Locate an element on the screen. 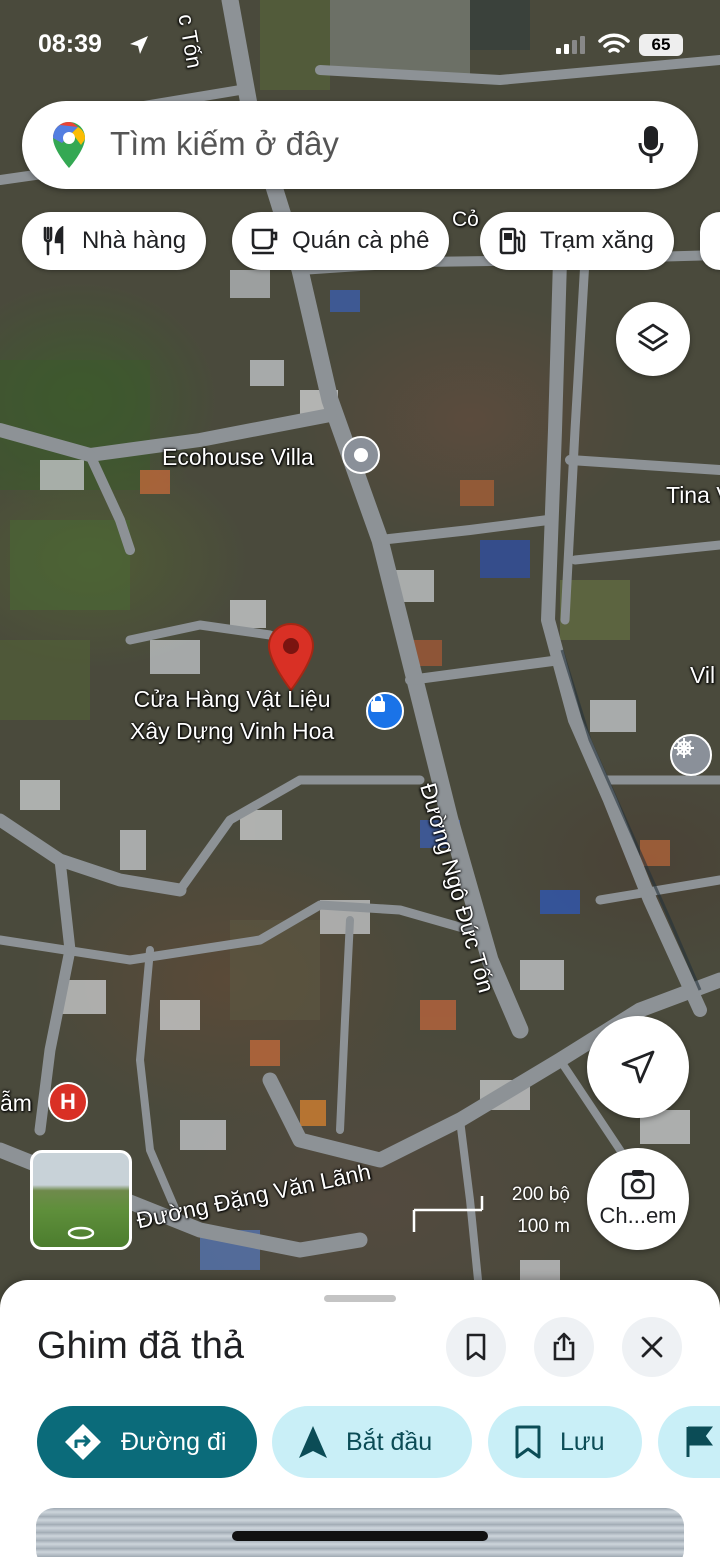 The height and width of the screenshot is (1557, 720). directions-label: Đường đi is located at coordinates (174, 1441).